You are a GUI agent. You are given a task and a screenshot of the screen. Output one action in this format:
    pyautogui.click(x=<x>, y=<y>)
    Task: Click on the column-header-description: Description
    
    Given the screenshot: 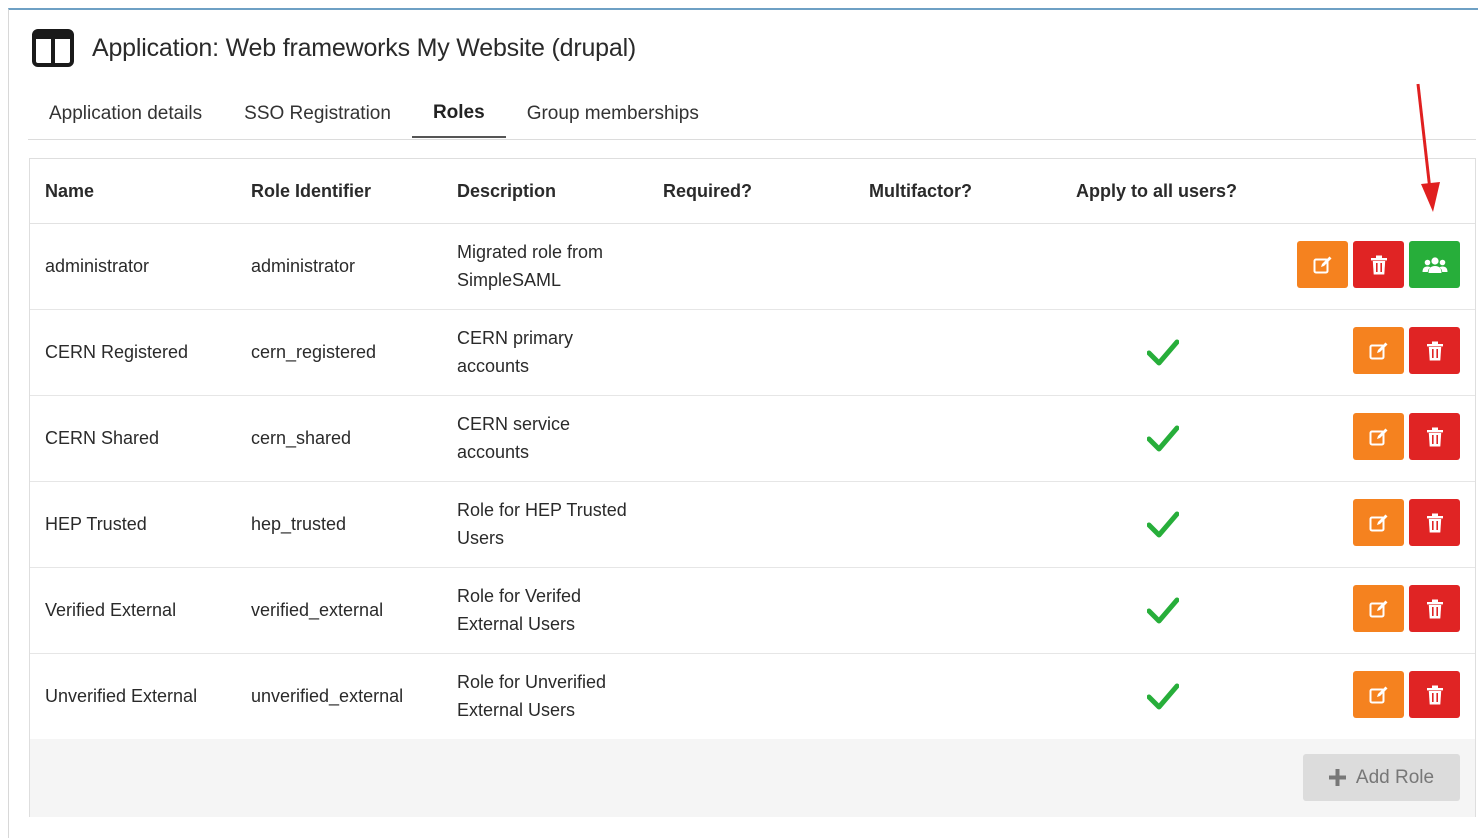 What is the action you would take?
    pyautogui.click(x=507, y=191)
    